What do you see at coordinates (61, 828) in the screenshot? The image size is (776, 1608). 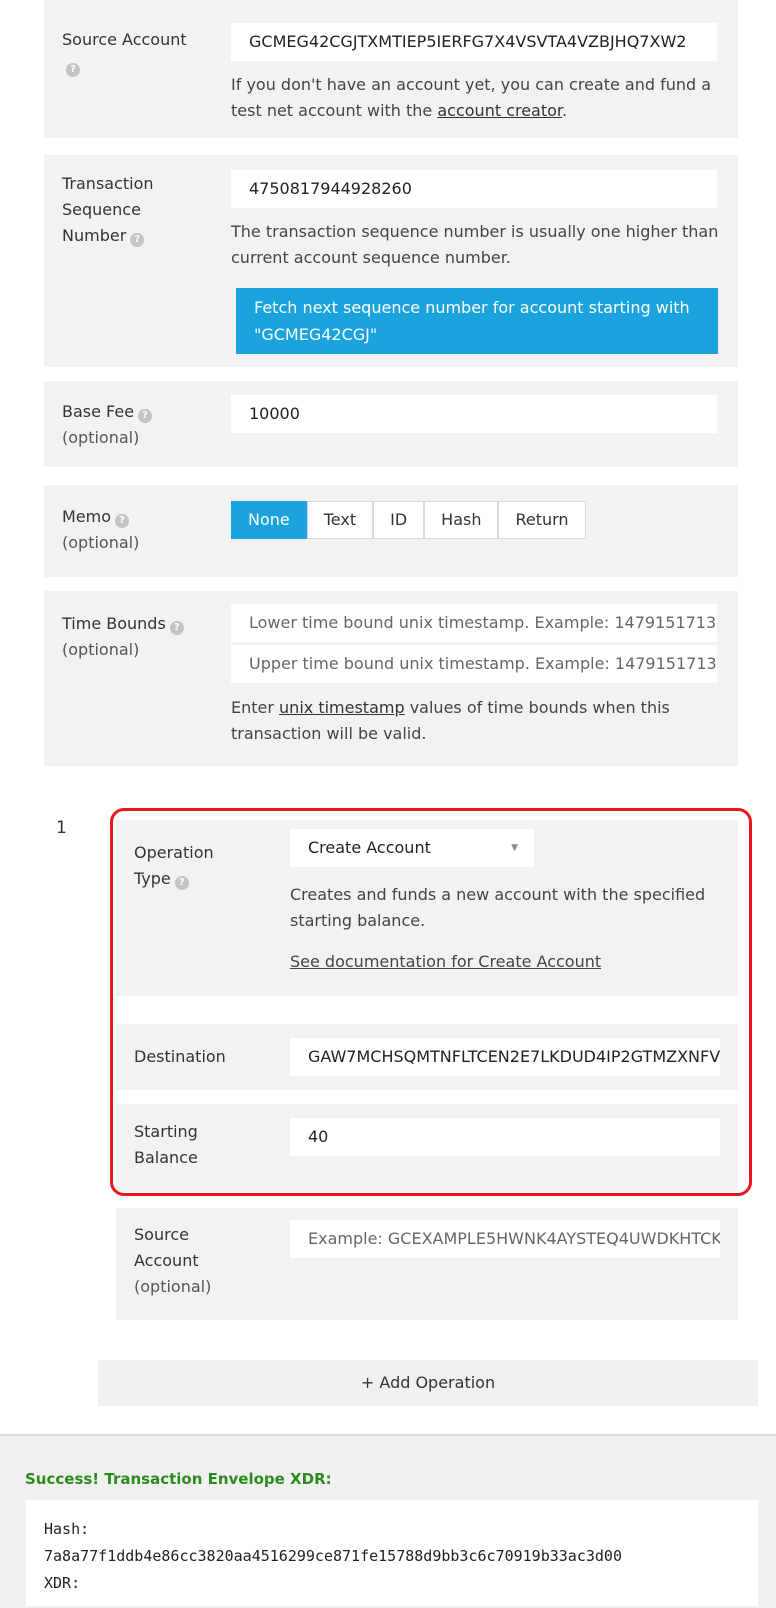 I see `operation-number: 1` at bounding box center [61, 828].